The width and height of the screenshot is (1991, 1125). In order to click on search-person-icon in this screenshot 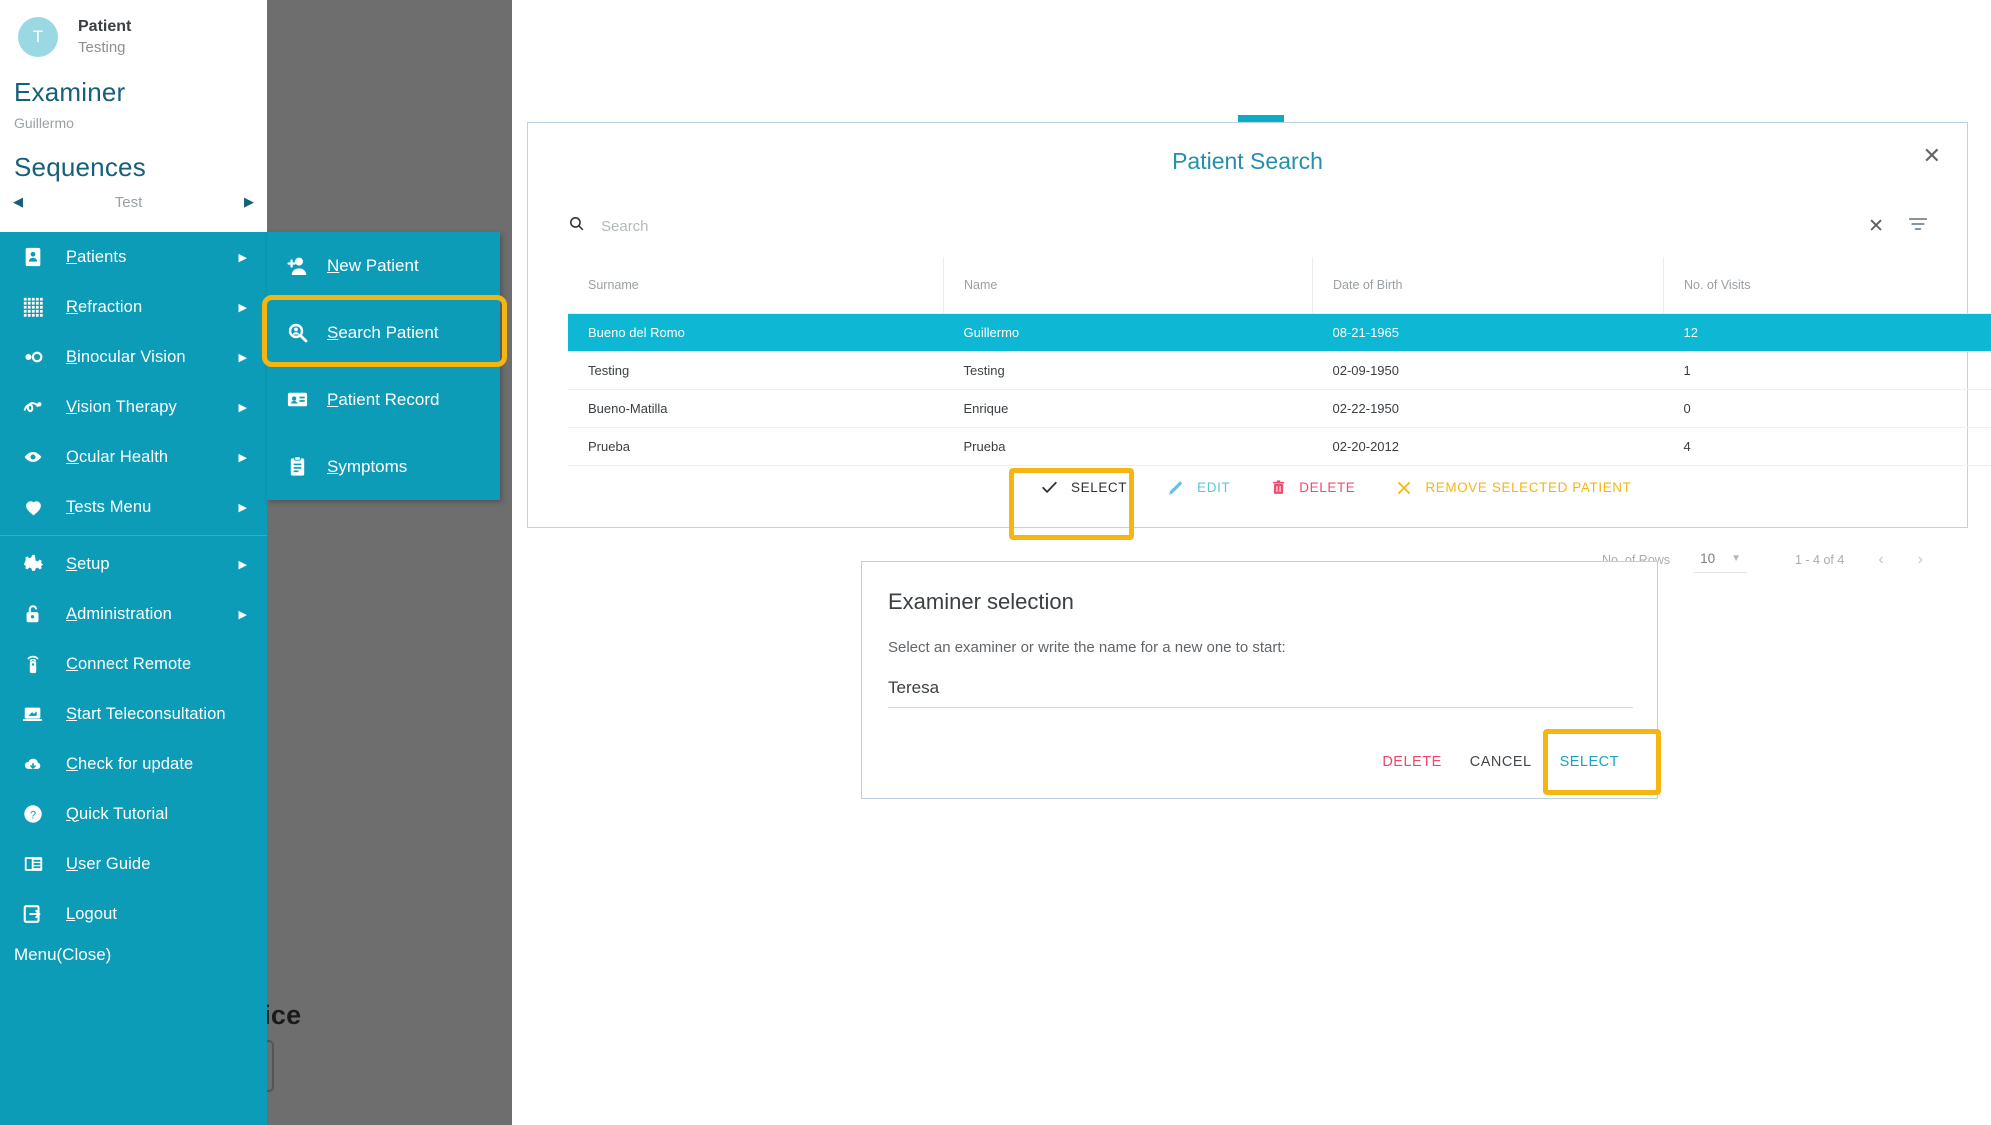, I will do `click(297, 333)`.